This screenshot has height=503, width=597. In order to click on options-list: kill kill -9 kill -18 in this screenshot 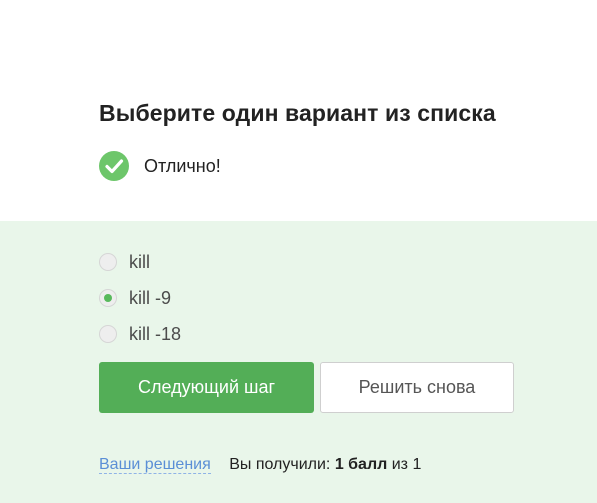, I will do `click(140, 298)`.